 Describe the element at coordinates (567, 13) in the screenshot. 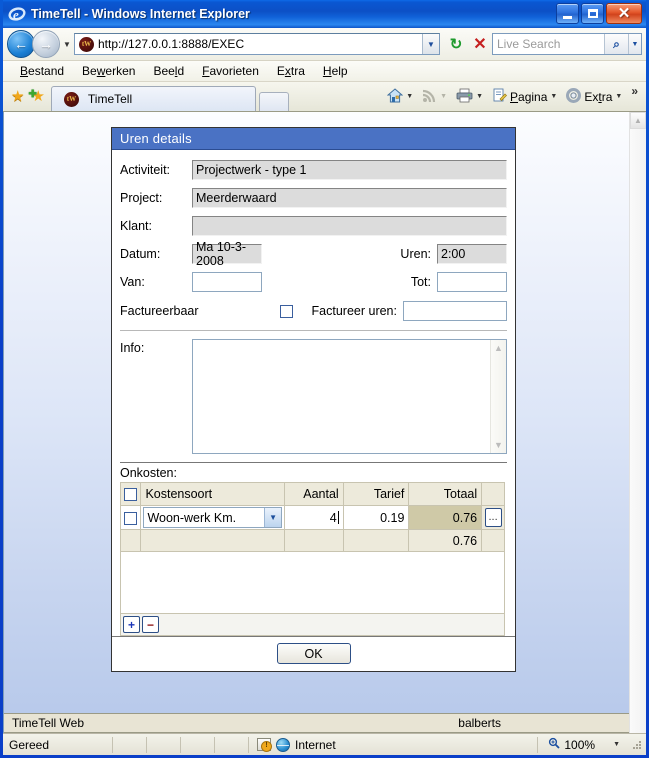

I see `minimize-button` at that location.